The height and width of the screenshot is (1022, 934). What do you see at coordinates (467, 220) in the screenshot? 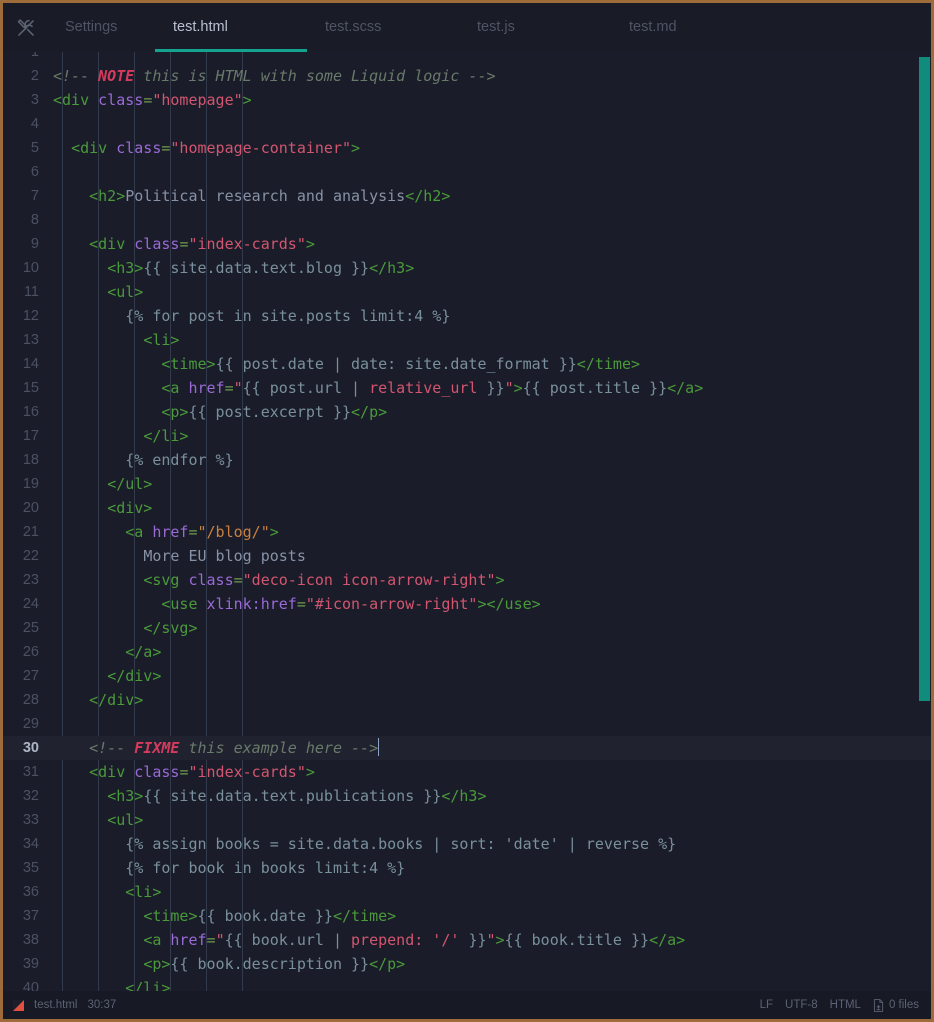
I see `code-line: 8` at bounding box center [467, 220].